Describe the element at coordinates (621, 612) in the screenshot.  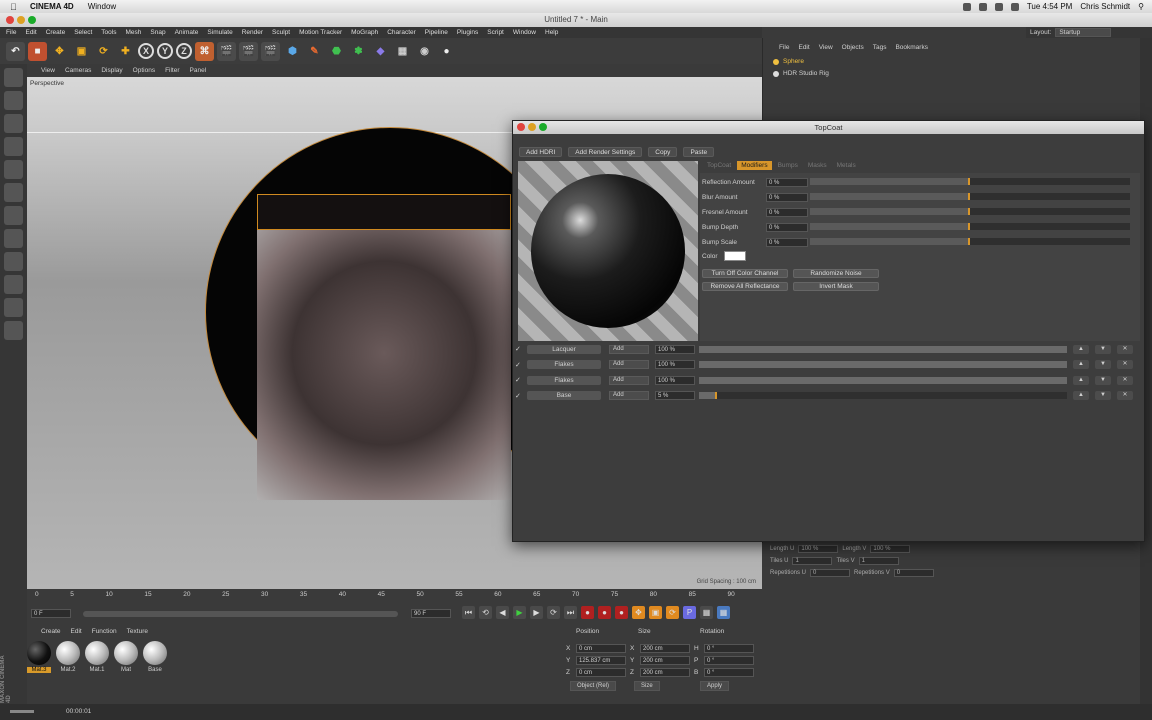
I see `keyframe-selection-icon: ●` at that location.